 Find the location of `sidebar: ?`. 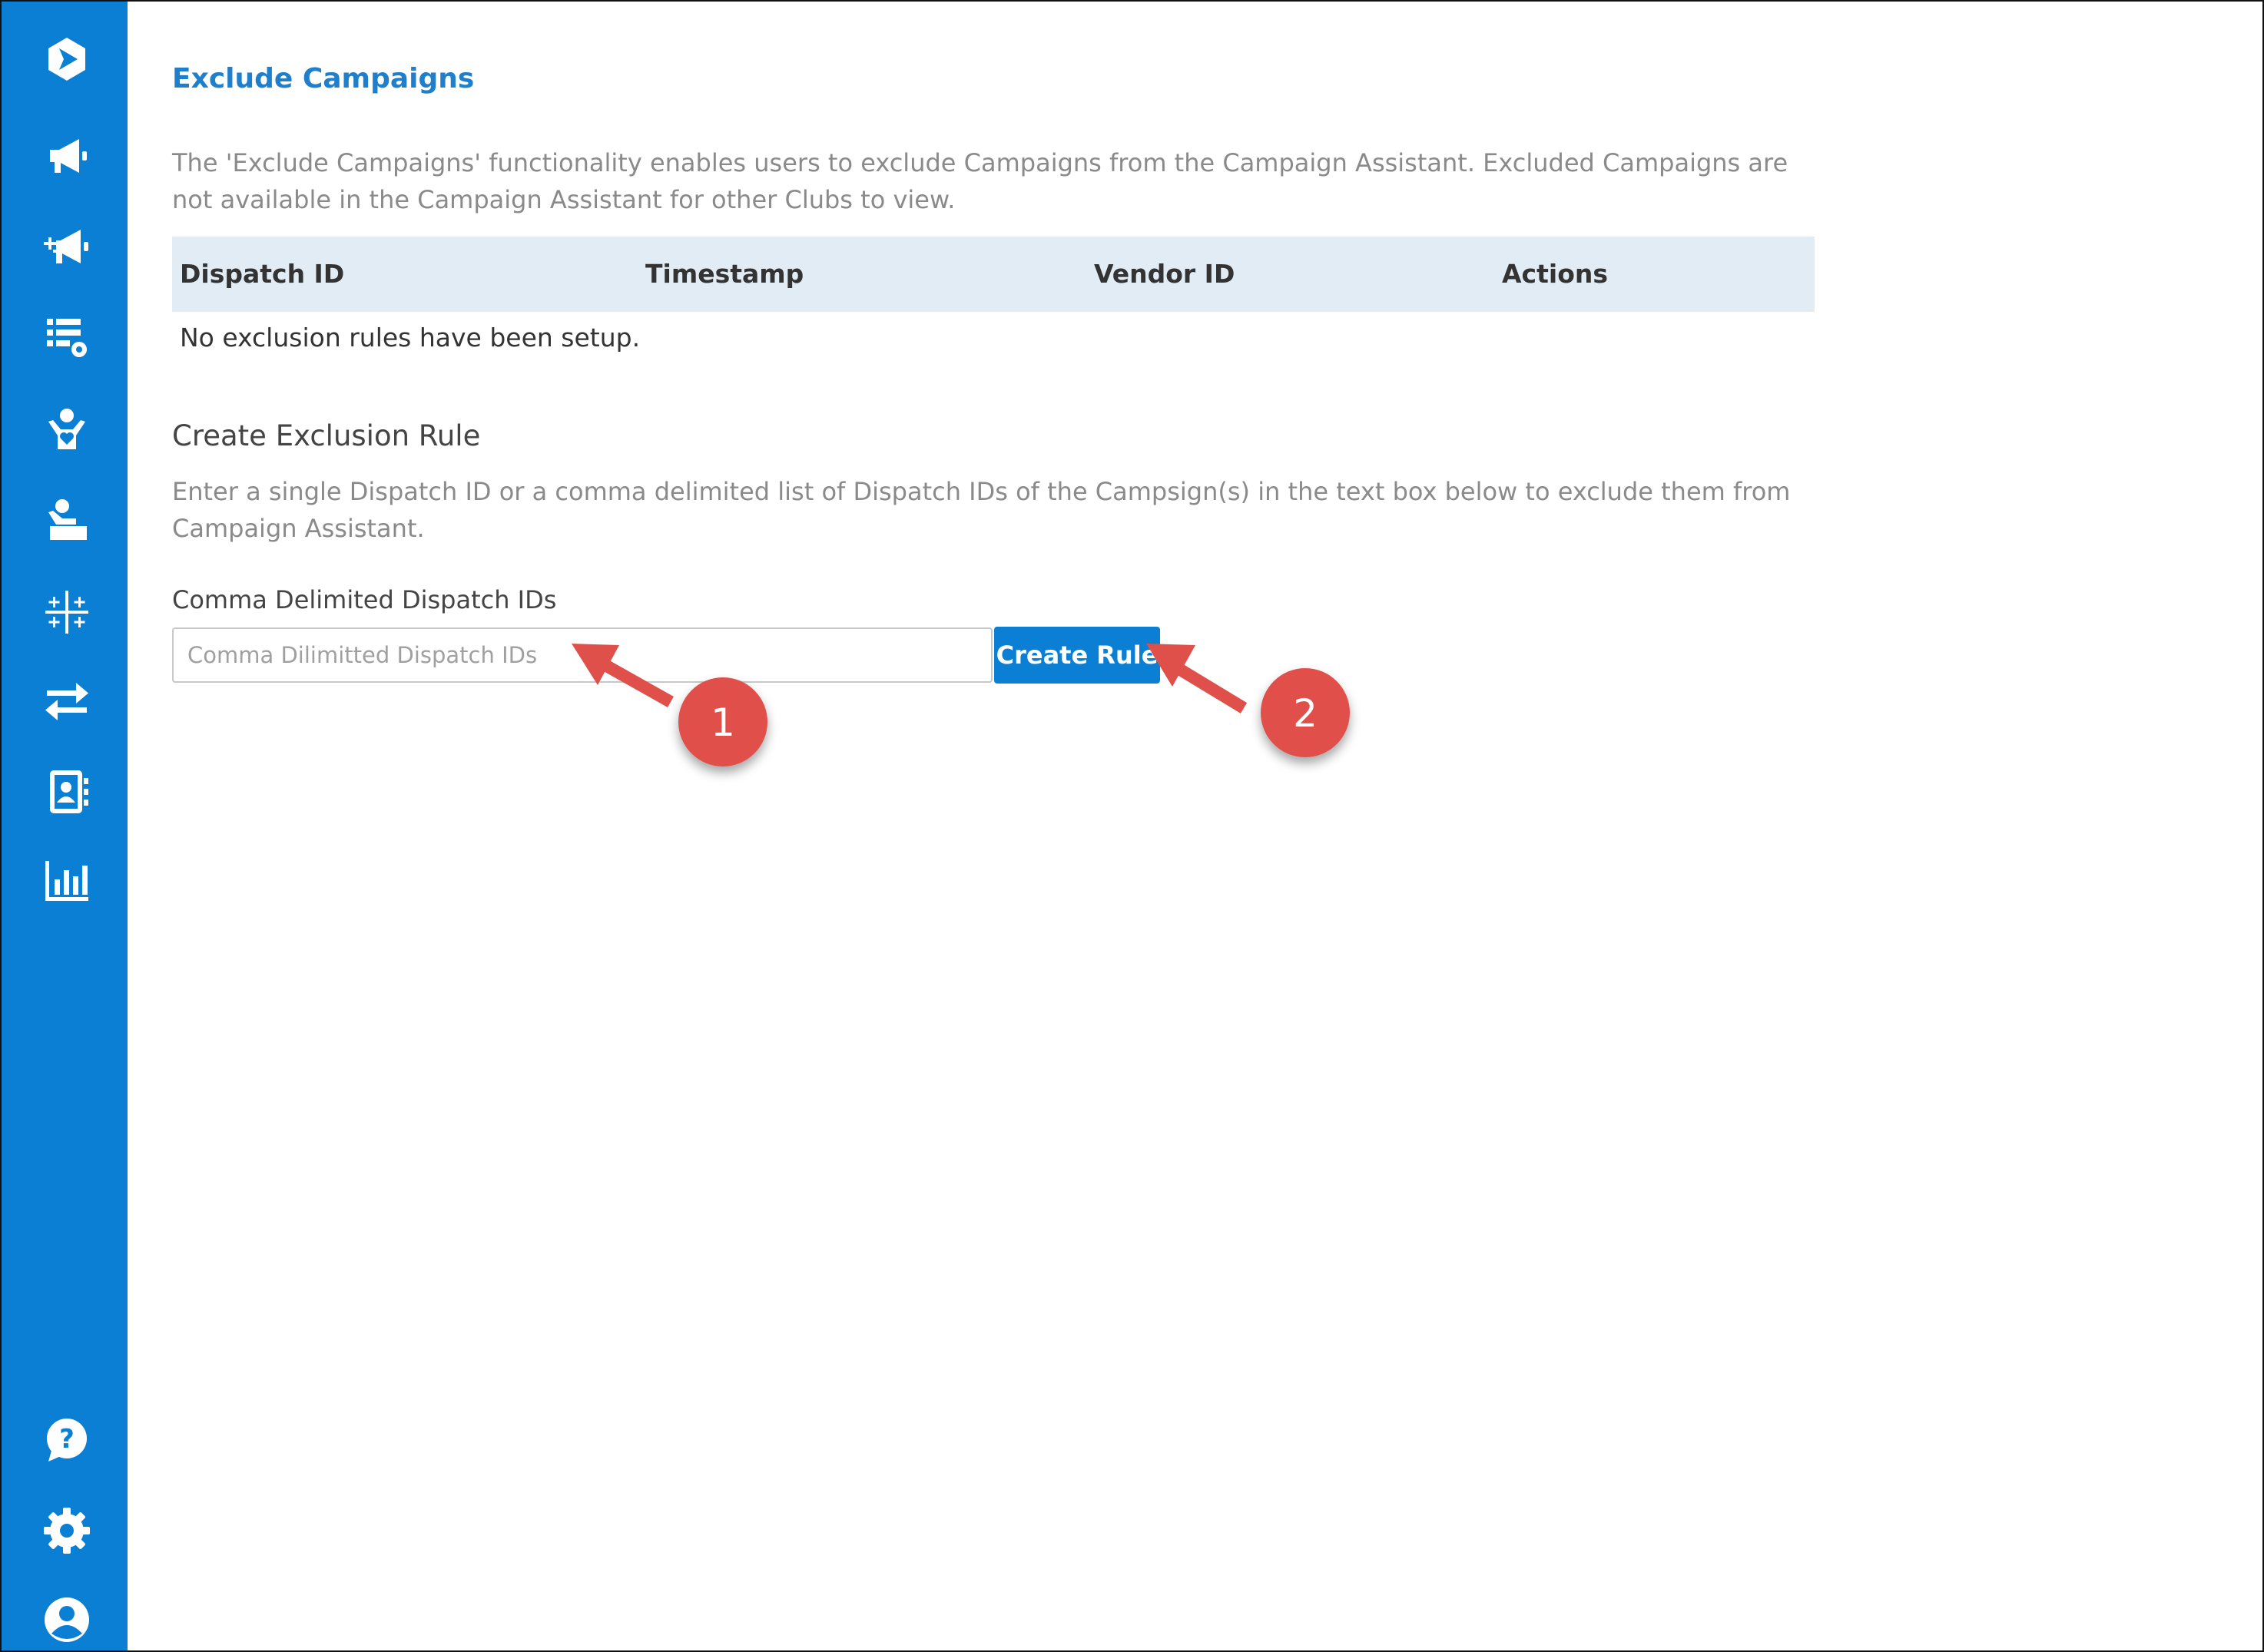

sidebar: ? is located at coordinates (65, 826).